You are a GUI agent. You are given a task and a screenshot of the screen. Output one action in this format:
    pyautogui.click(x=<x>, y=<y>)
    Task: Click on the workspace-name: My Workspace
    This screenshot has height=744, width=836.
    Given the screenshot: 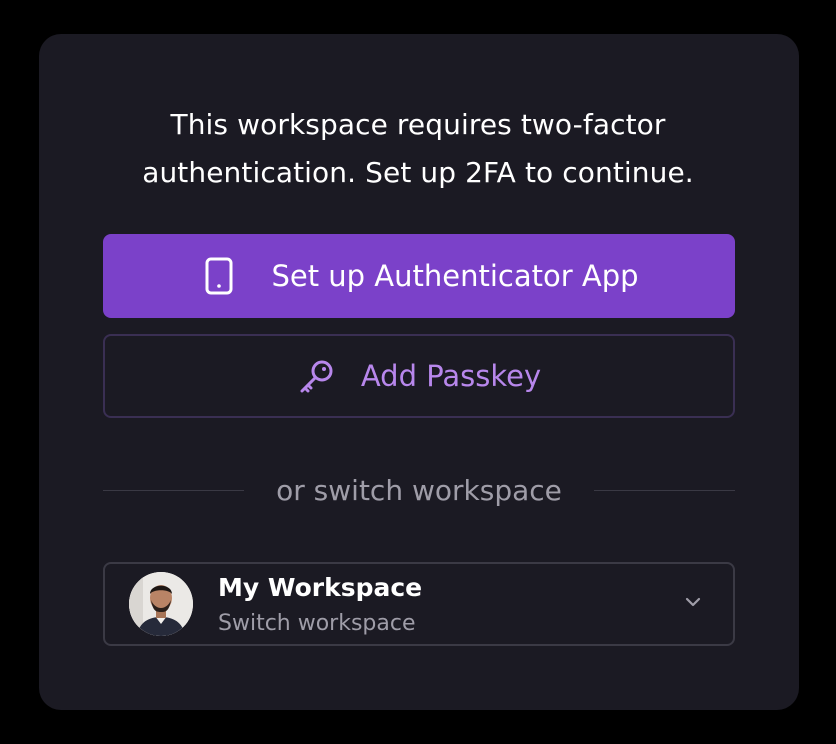 What is the action you would take?
    pyautogui.click(x=320, y=587)
    